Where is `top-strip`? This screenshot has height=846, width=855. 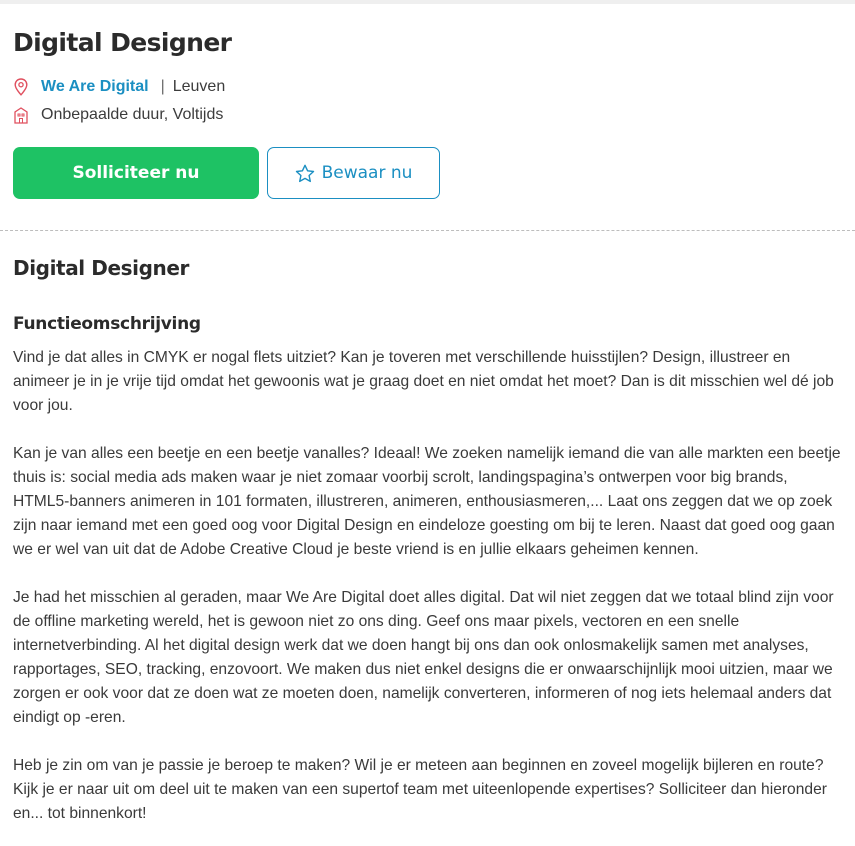
top-strip is located at coordinates (427, 2).